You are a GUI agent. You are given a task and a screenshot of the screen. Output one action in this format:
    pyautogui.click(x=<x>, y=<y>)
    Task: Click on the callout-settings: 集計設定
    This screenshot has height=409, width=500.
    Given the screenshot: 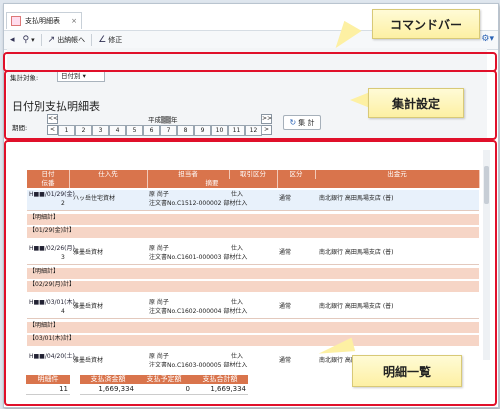 What is the action you would take?
    pyautogui.click(x=416, y=103)
    